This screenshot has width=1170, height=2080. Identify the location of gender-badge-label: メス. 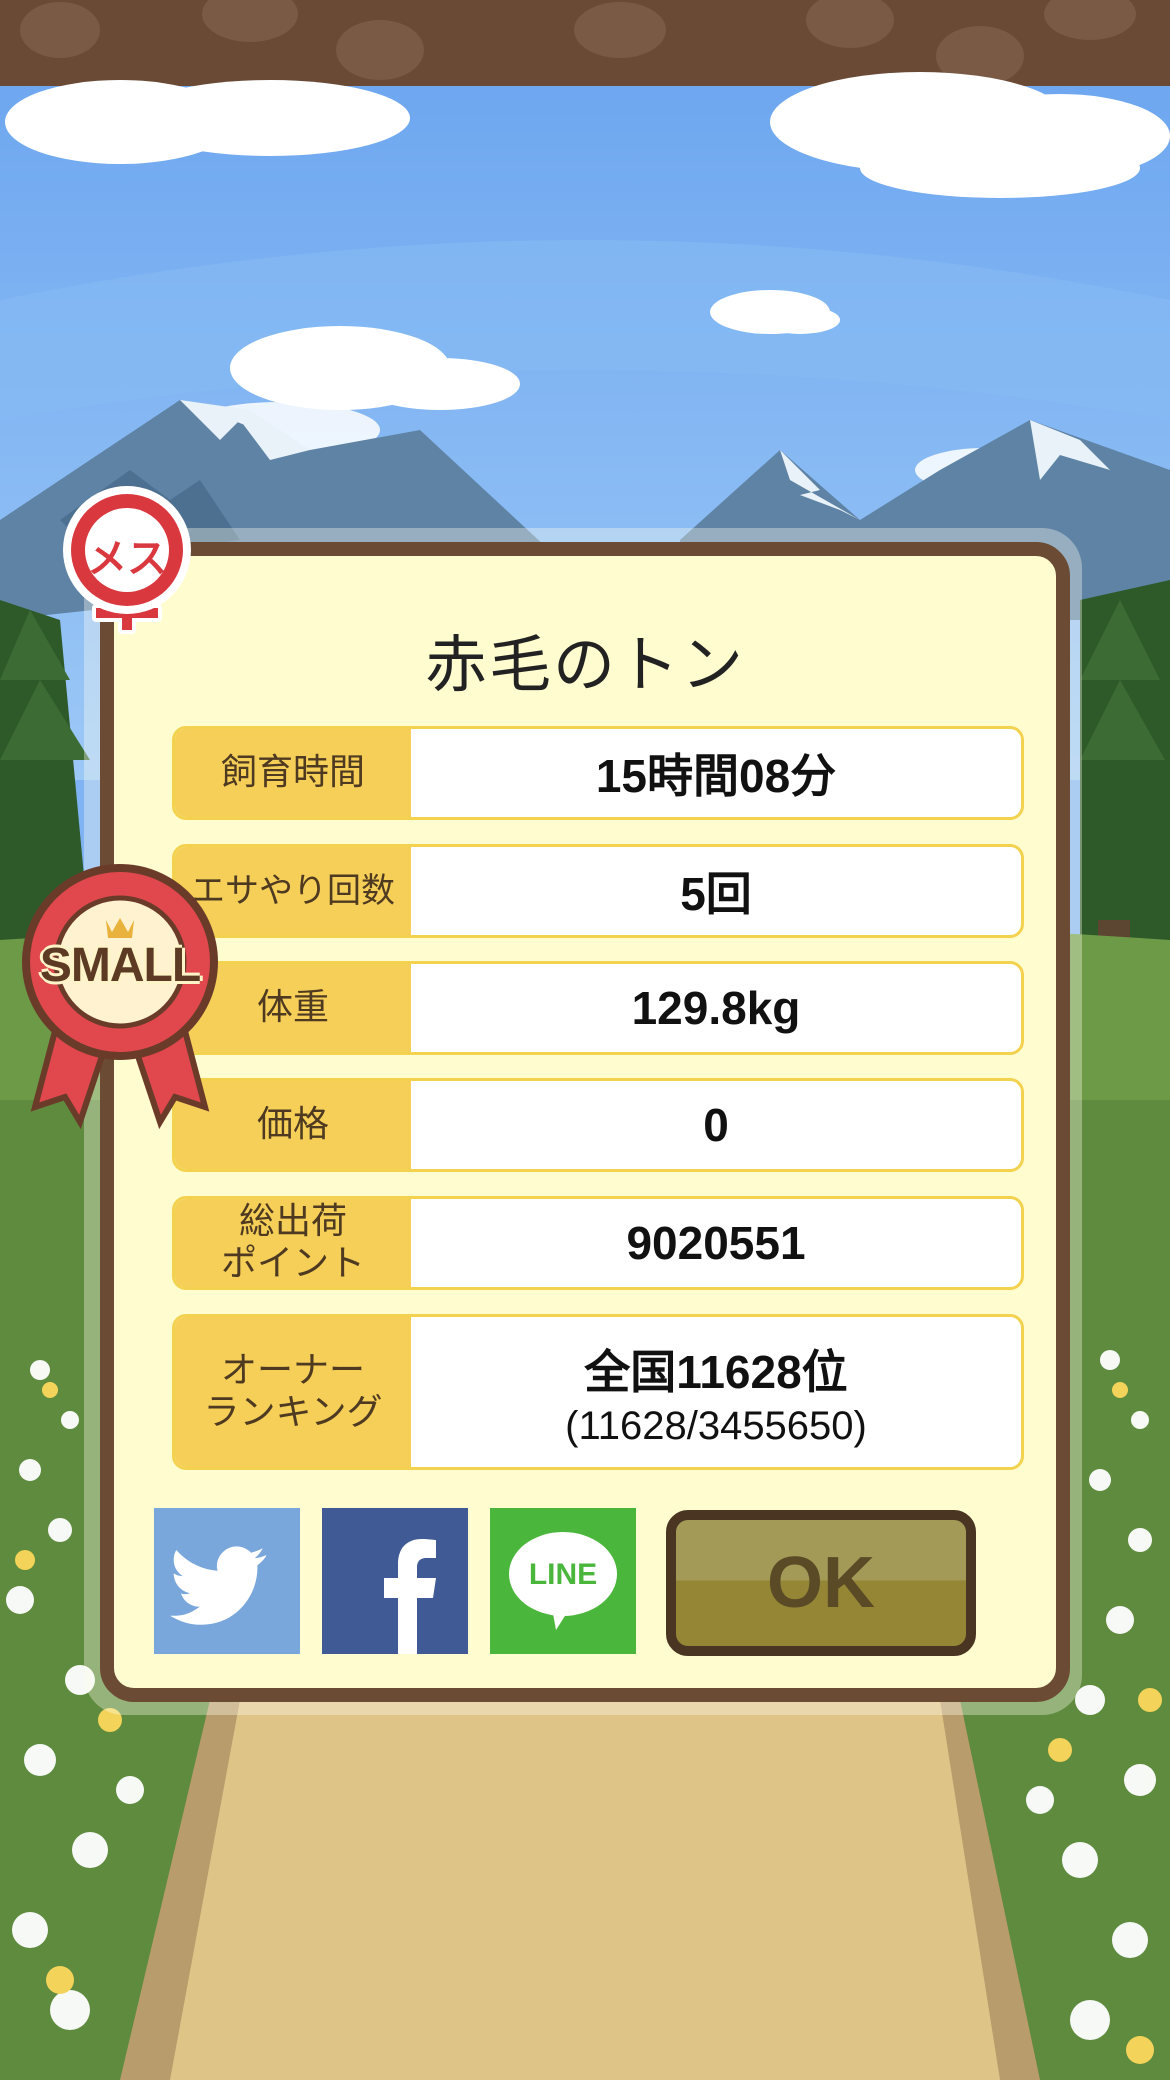
(127, 559).